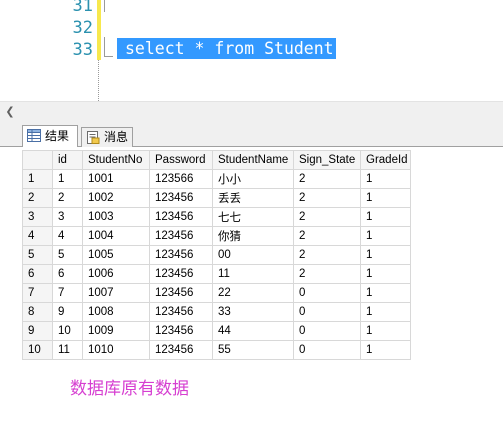 The width and height of the screenshot is (503, 421). I want to click on grid-cell: 9, so click(67, 312).